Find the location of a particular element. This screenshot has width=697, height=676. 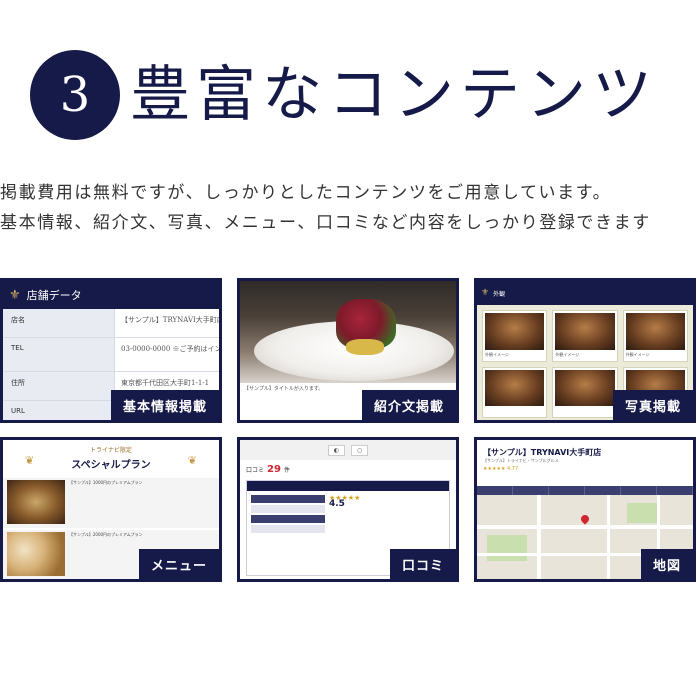

tile-photos: ⚜ 外観 外観イメージ 外観イメージ 外観イメージ 写真掲載 is located at coordinates (585, 350).